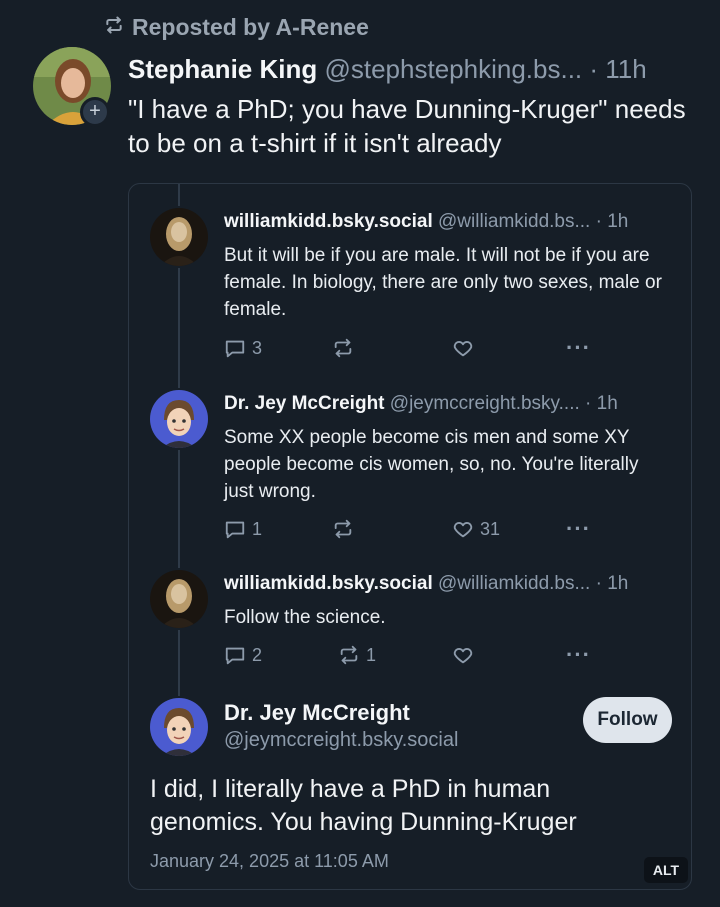 The width and height of the screenshot is (720, 907). I want to click on repost-button: 1, so click(357, 655).